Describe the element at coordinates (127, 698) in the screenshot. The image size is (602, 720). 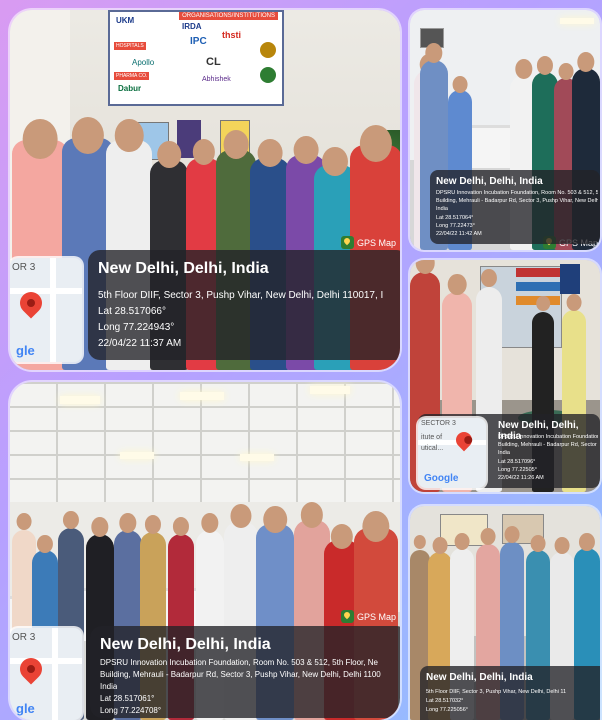
I see `location-lat: Lat 28.517061°` at that location.